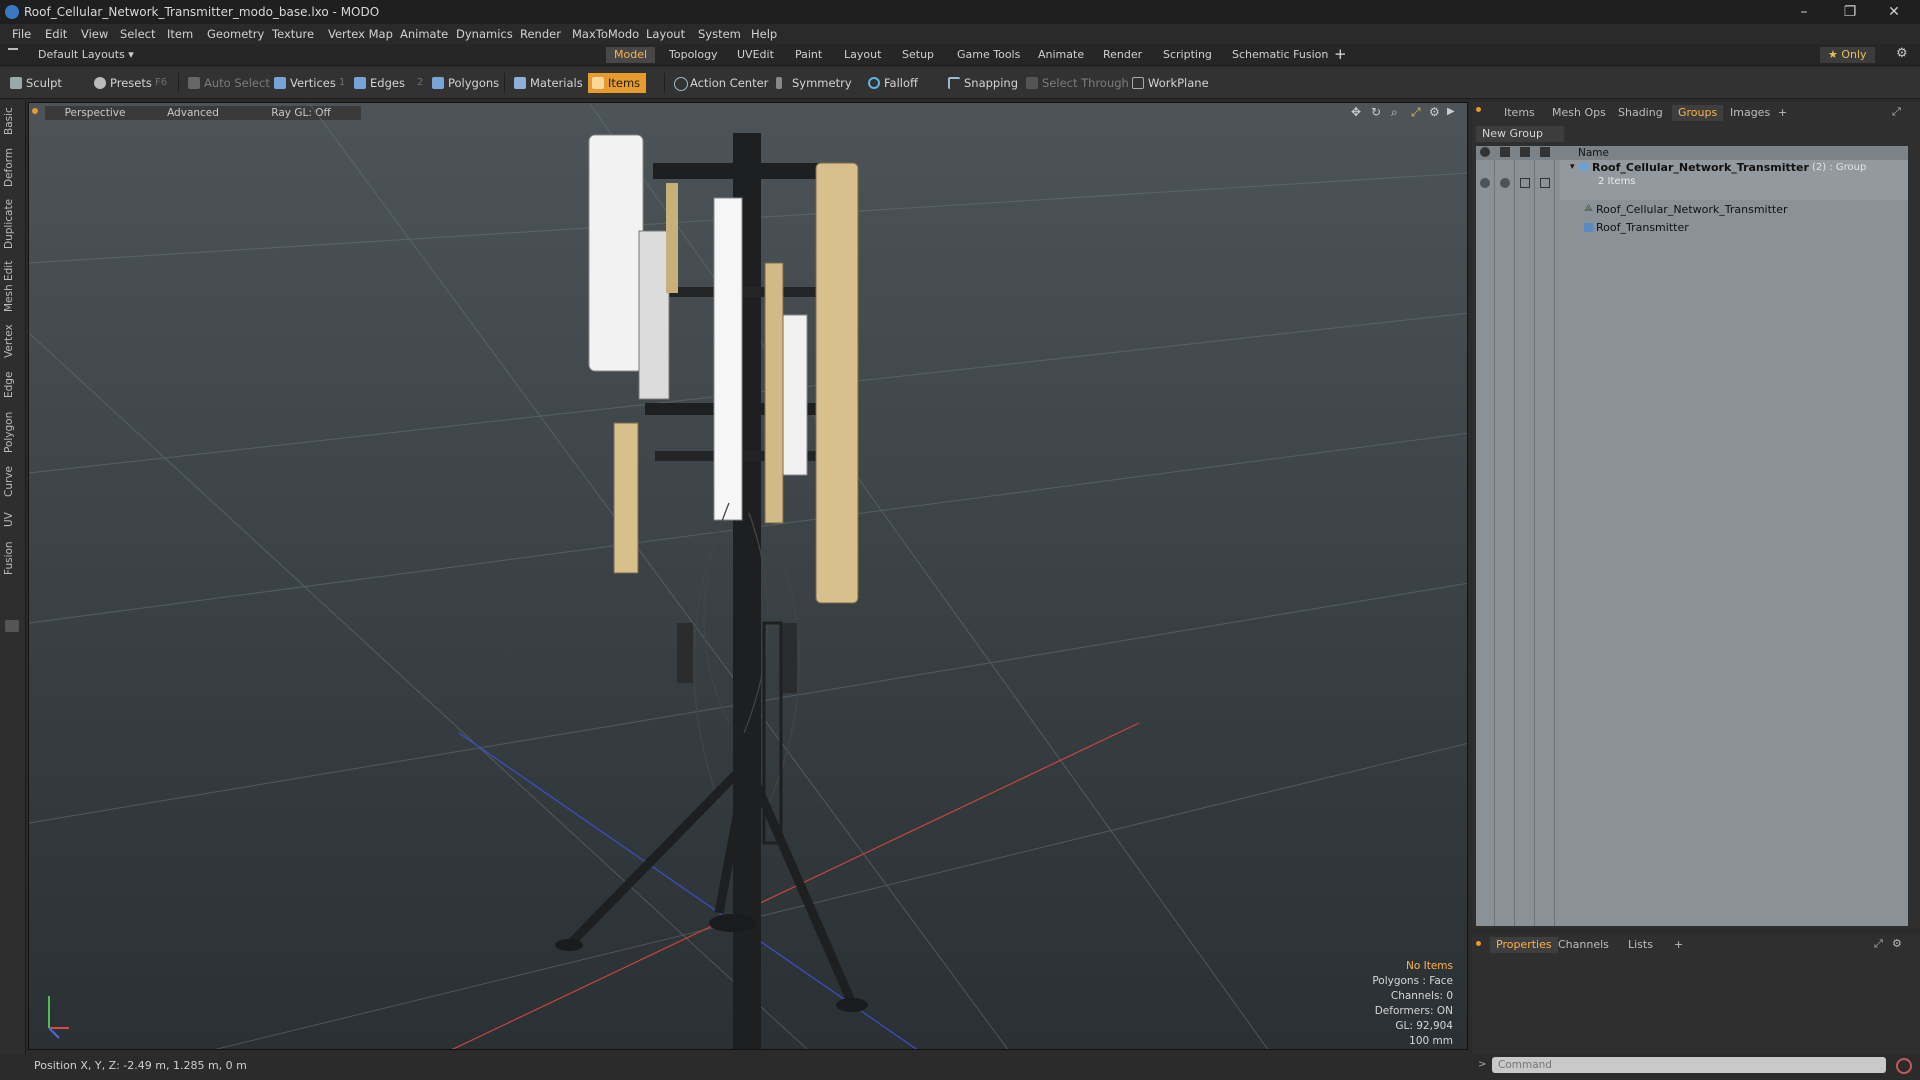  Describe the element at coordinates (1431, 1041) in the screenshot. I see `scale-info: 100 mm` at that location.